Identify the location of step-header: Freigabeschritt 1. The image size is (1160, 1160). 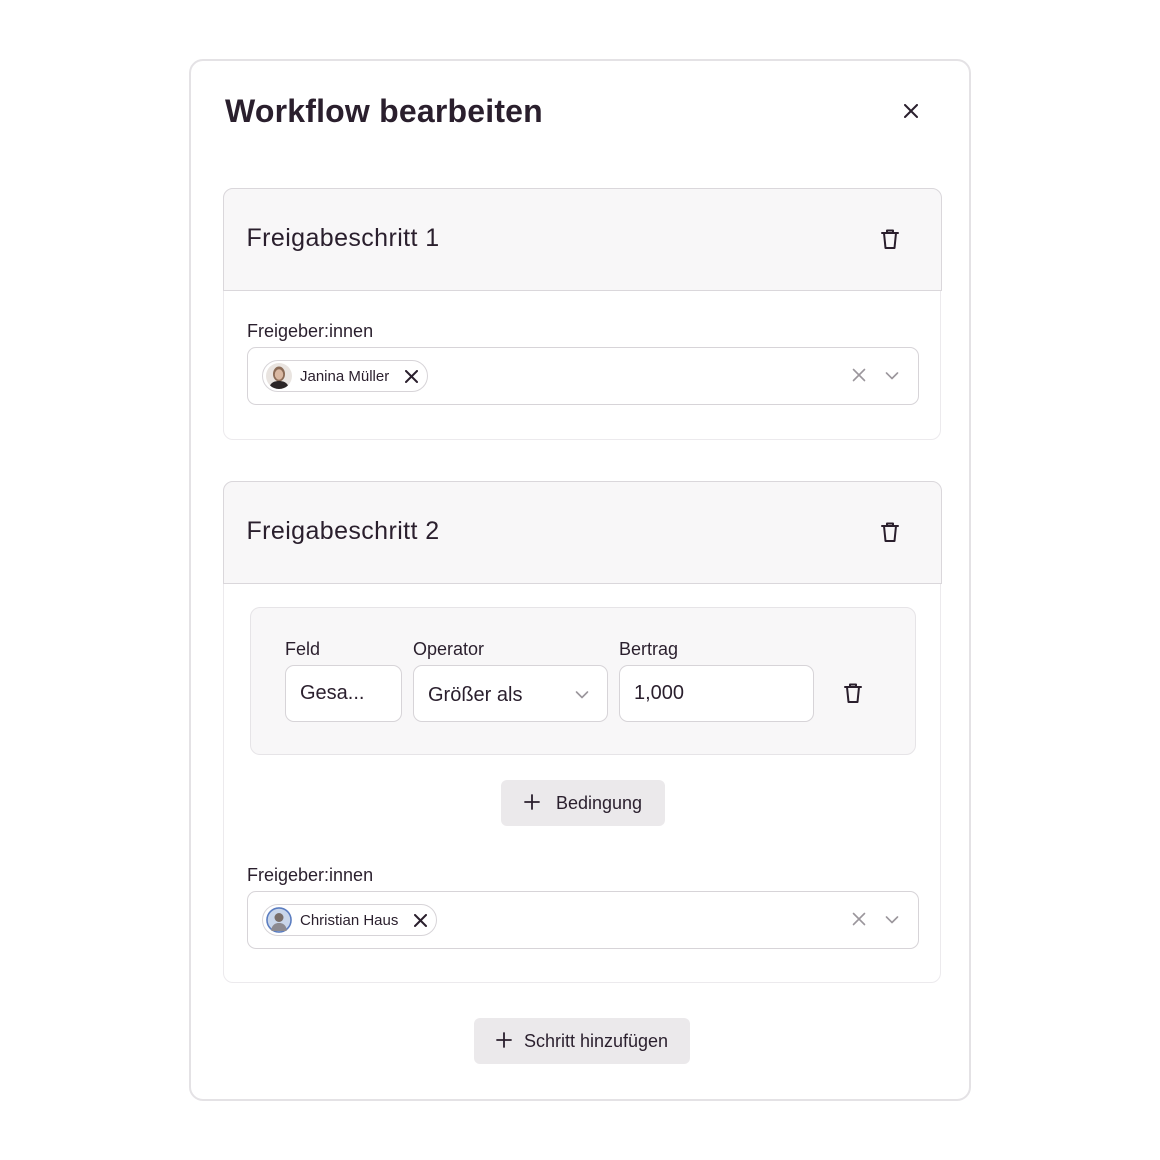
(582, 239).